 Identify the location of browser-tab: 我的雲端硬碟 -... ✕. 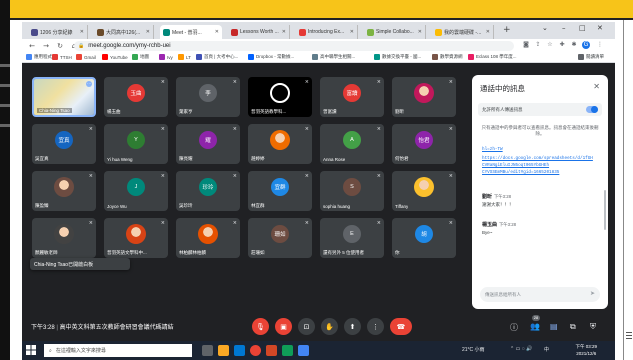
(463, 32).